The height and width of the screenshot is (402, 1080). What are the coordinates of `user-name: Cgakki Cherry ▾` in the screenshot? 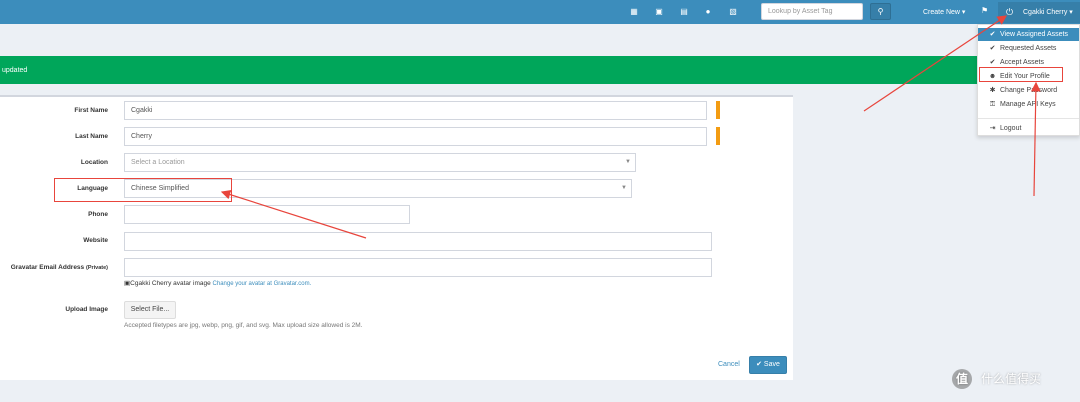 It's located at (1048, 12).